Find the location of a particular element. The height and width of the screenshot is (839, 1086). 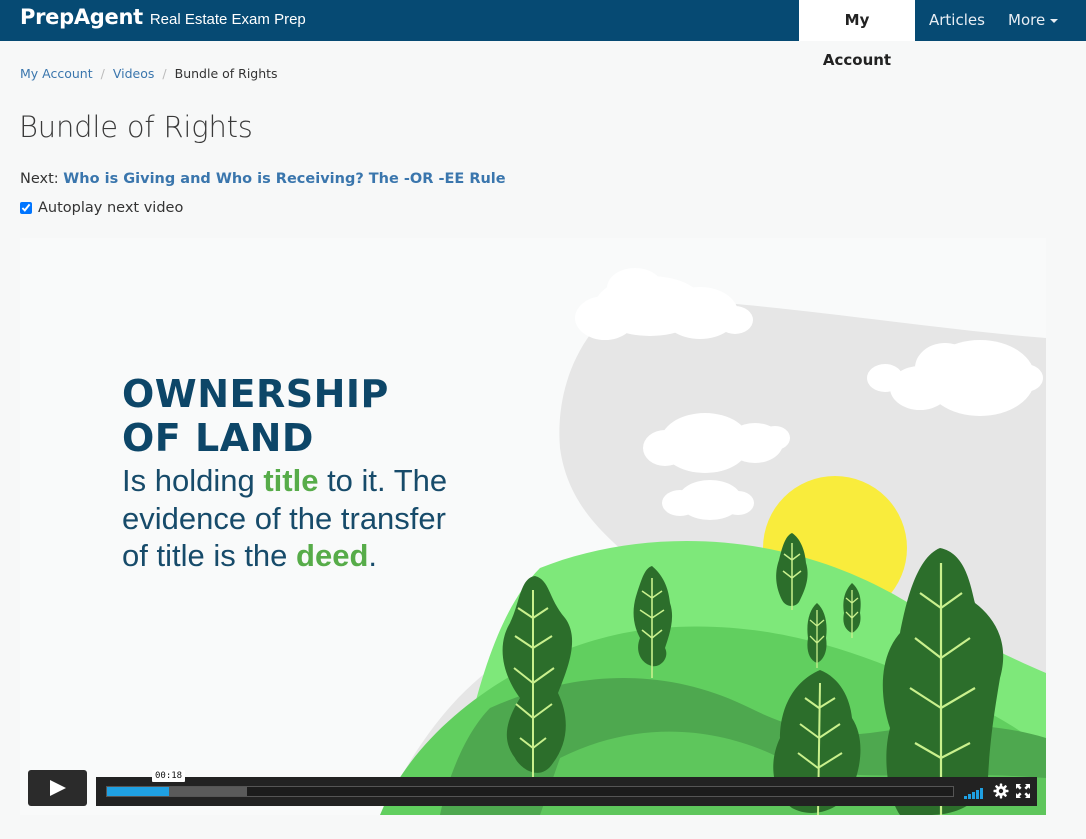

caret-down-icon is located at coordinates (1054, 20).